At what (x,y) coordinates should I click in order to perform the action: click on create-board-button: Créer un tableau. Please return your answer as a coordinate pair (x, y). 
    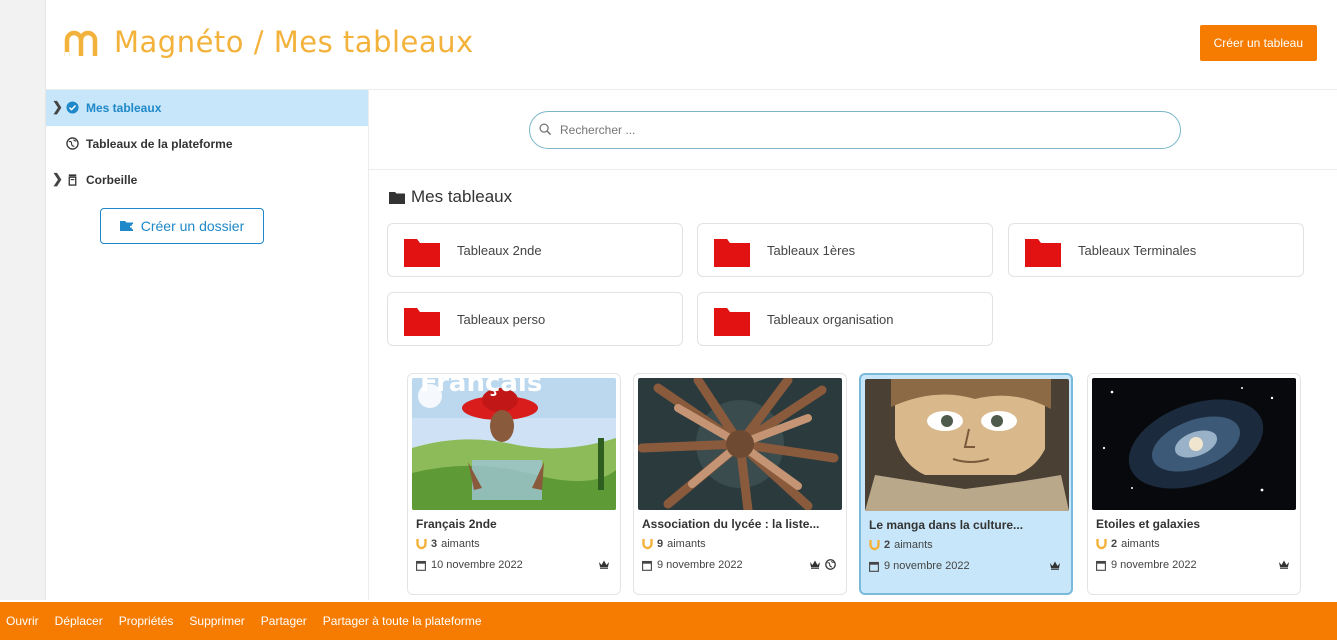
    Looking at the image, I should click on (1258, 43).